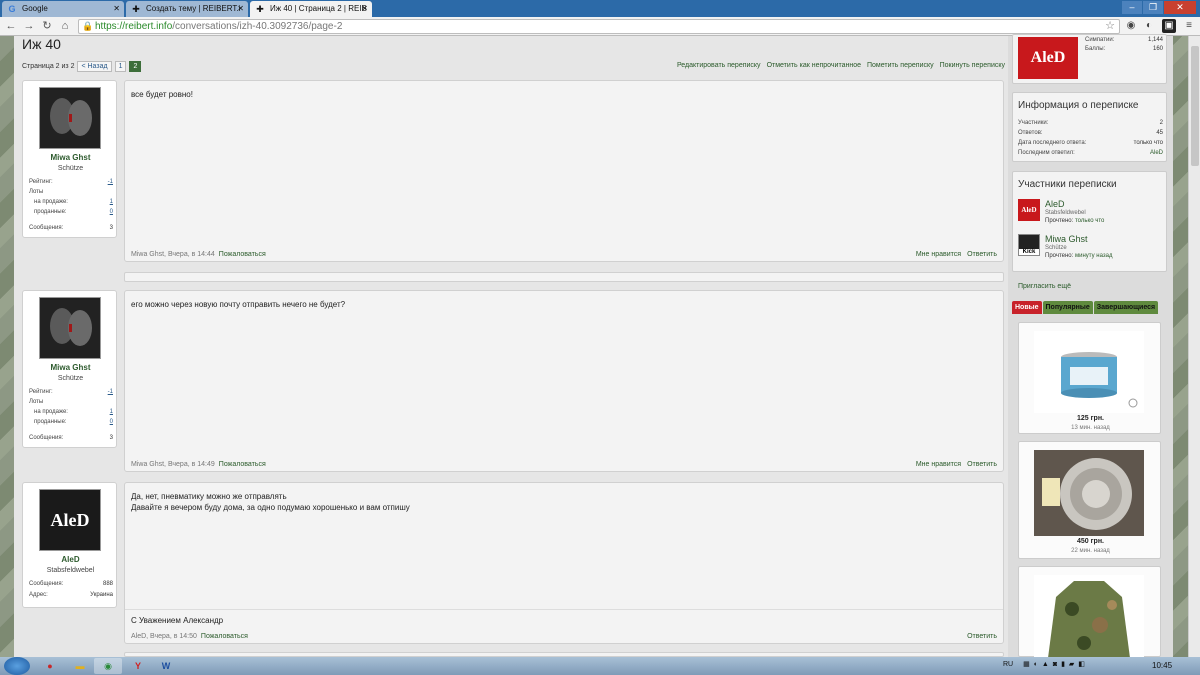  What do you see at coordinates (94, 66) in the screenshot?
I see `prev-page-button: < Назад` at bounding box center [94, 66].